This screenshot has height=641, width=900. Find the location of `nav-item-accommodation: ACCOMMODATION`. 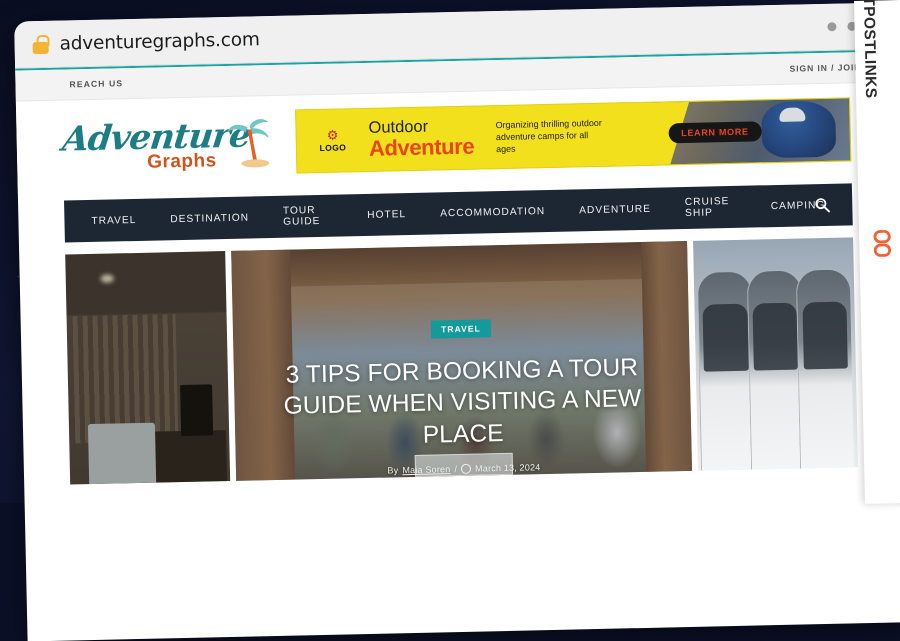

nav-item-accommodation: ACCOMMODATION is located at coordinates (492, 212).